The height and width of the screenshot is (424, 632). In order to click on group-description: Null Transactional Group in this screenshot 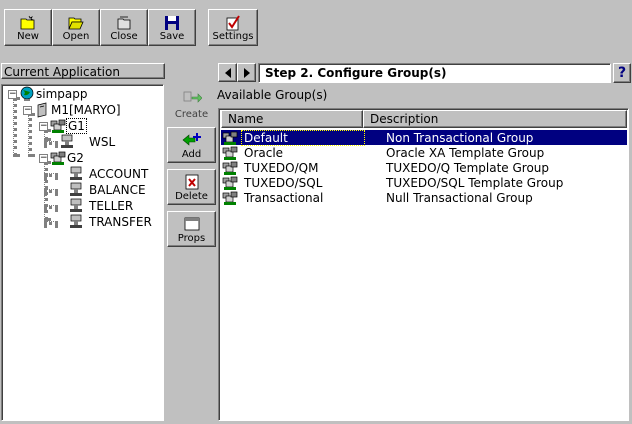, I will do `click(459, 197)`.